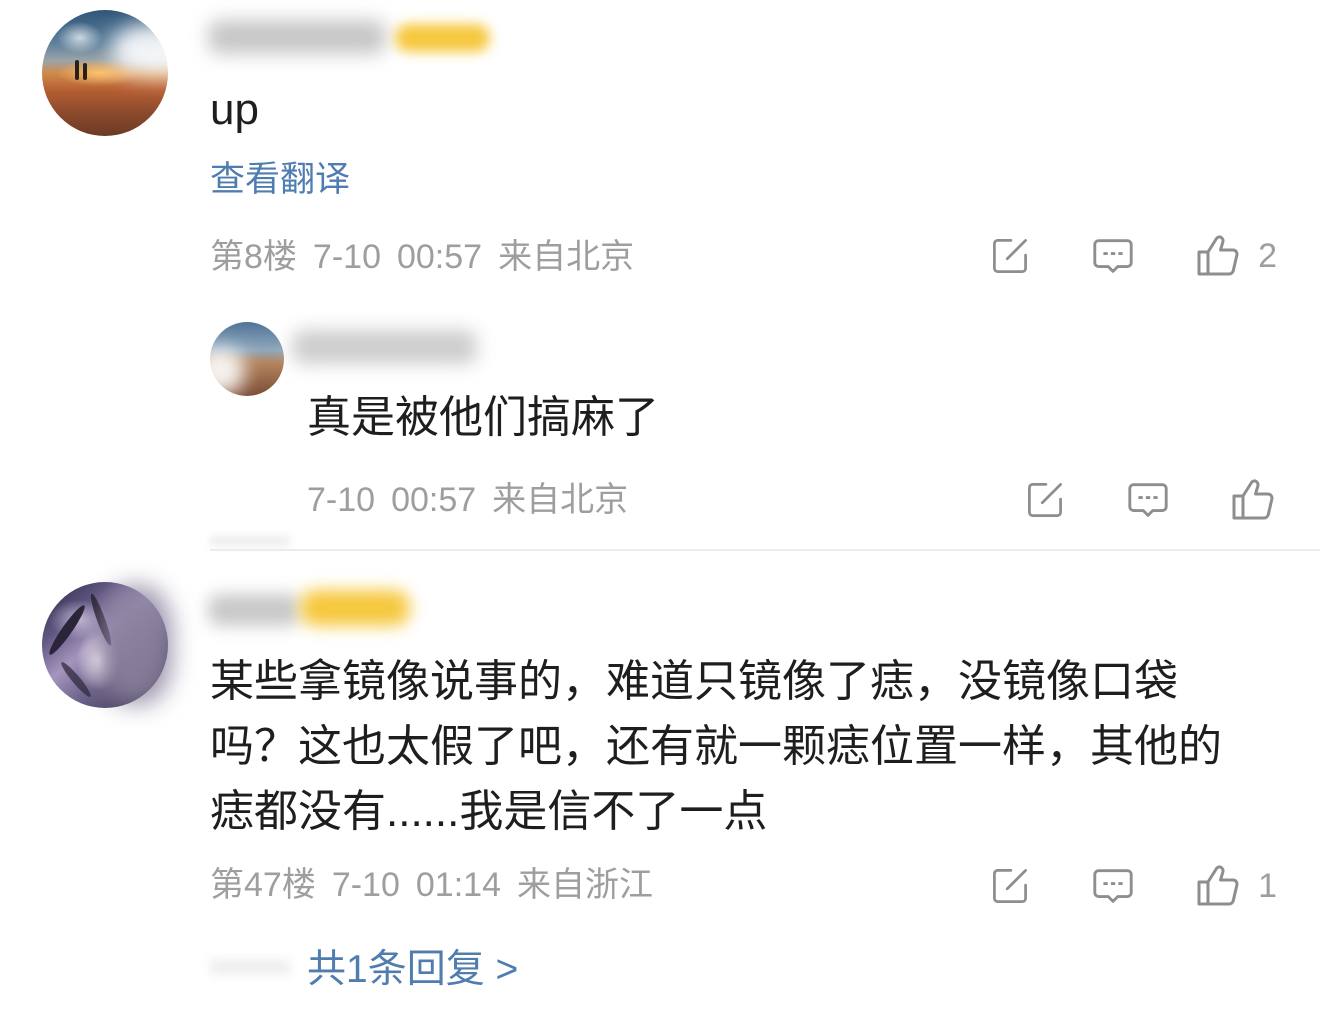 This screenshot has width=1320, height=1022. What do you see at coordinates (765, 550) in the screenshot?
I see `comment-divider` at bounding box center [765, 550].